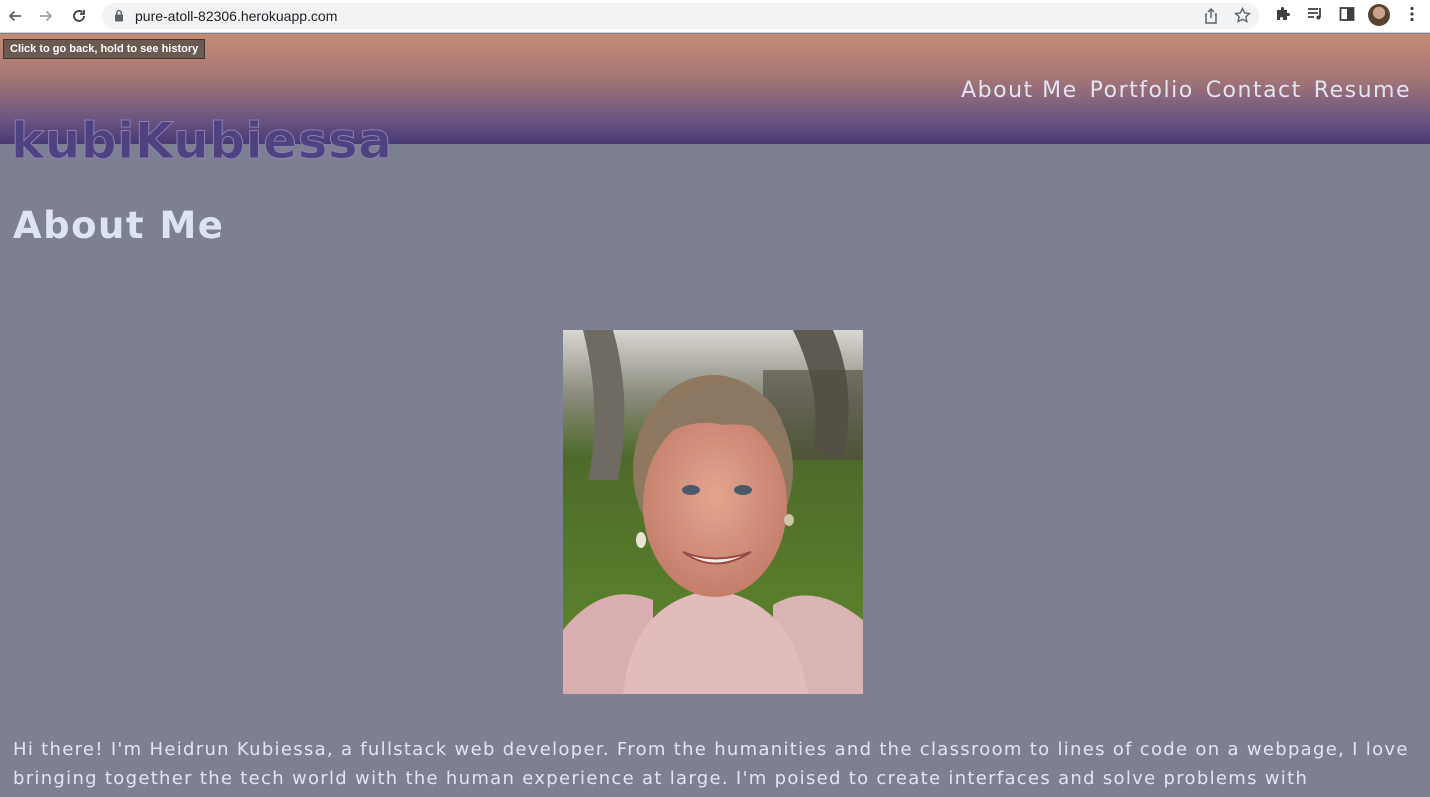 The image size is (1430, 797). Describe the element at coordinates (201, 141) in the screenshot. I see `site-brand: kubiKubiessa` at that location.